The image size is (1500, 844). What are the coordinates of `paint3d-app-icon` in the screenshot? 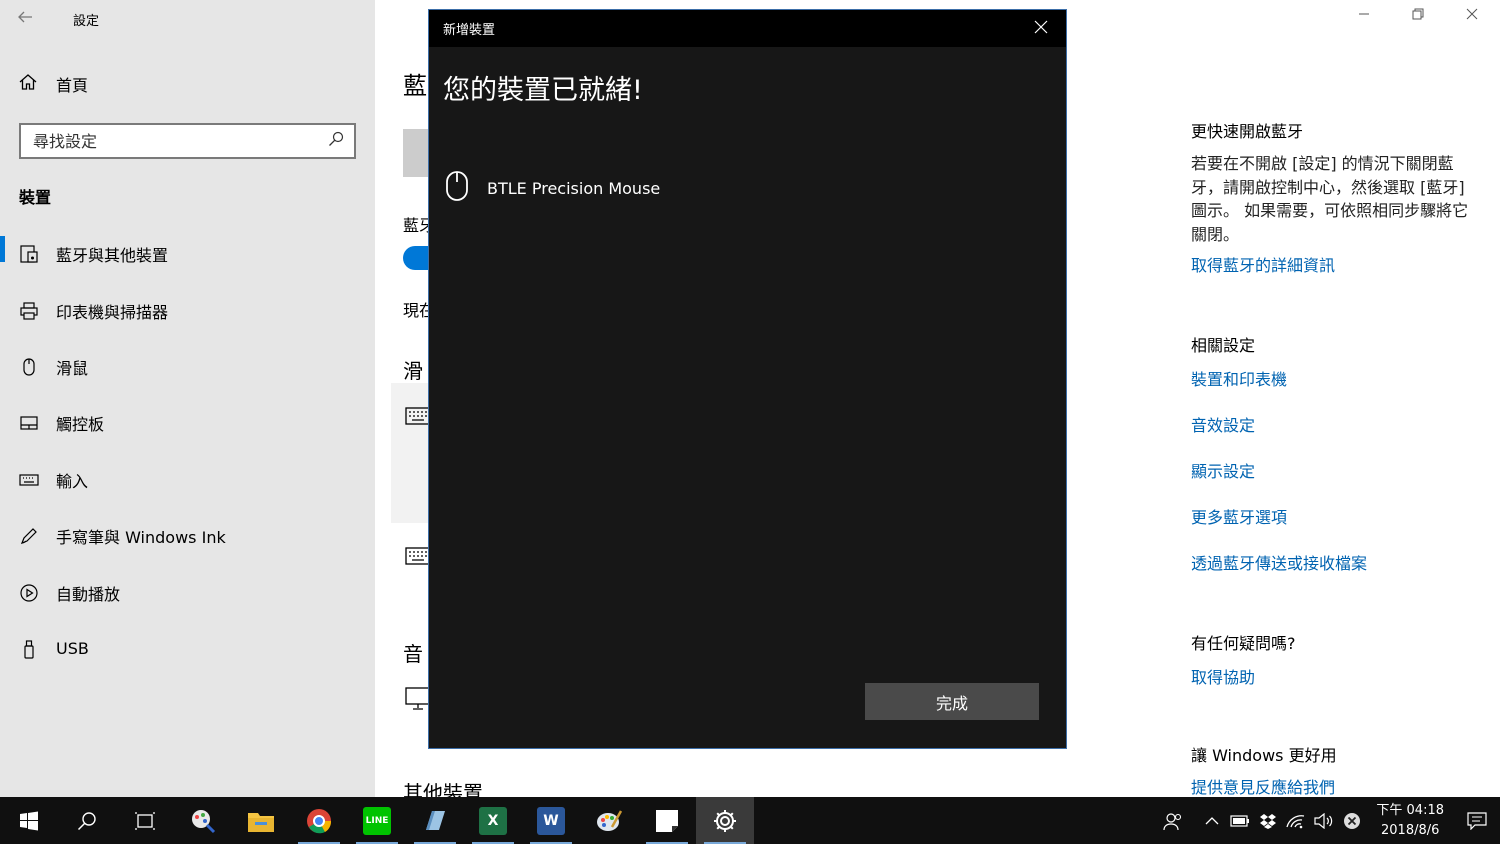 It's located at (203, 821).